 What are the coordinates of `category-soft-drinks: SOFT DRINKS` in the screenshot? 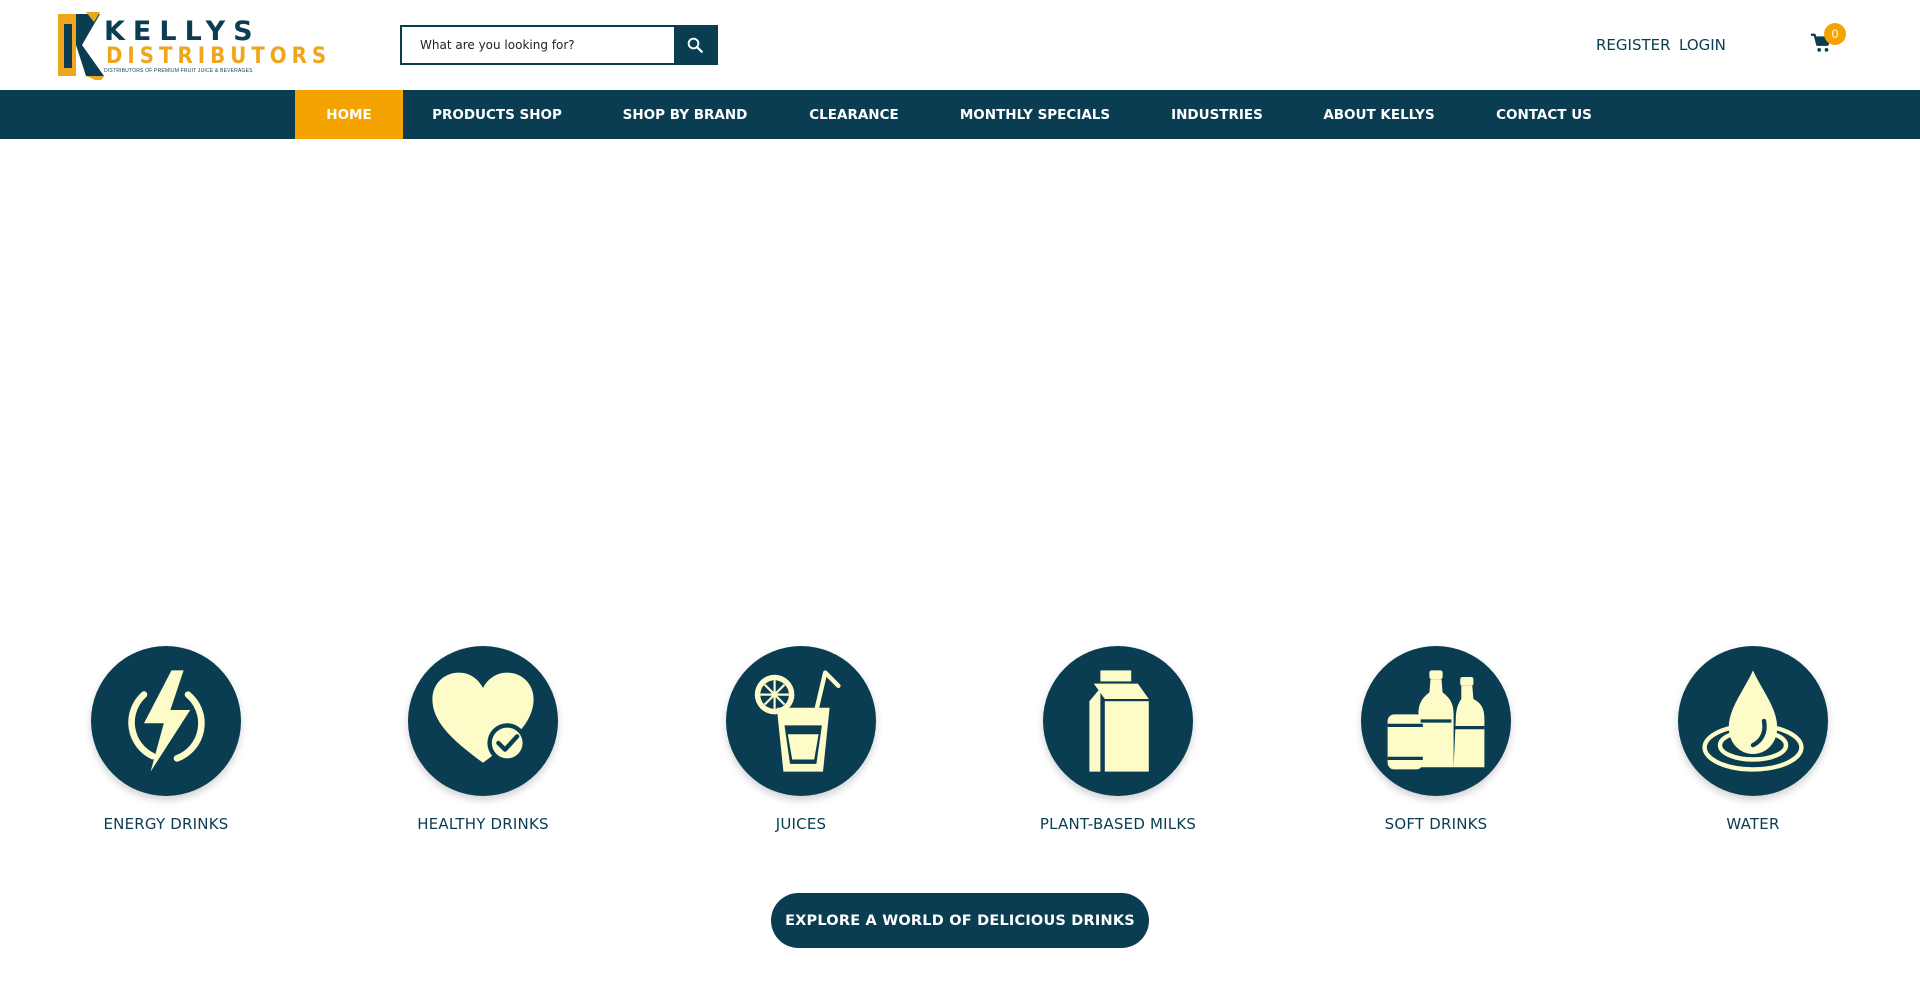 It's located at (1436, 739).